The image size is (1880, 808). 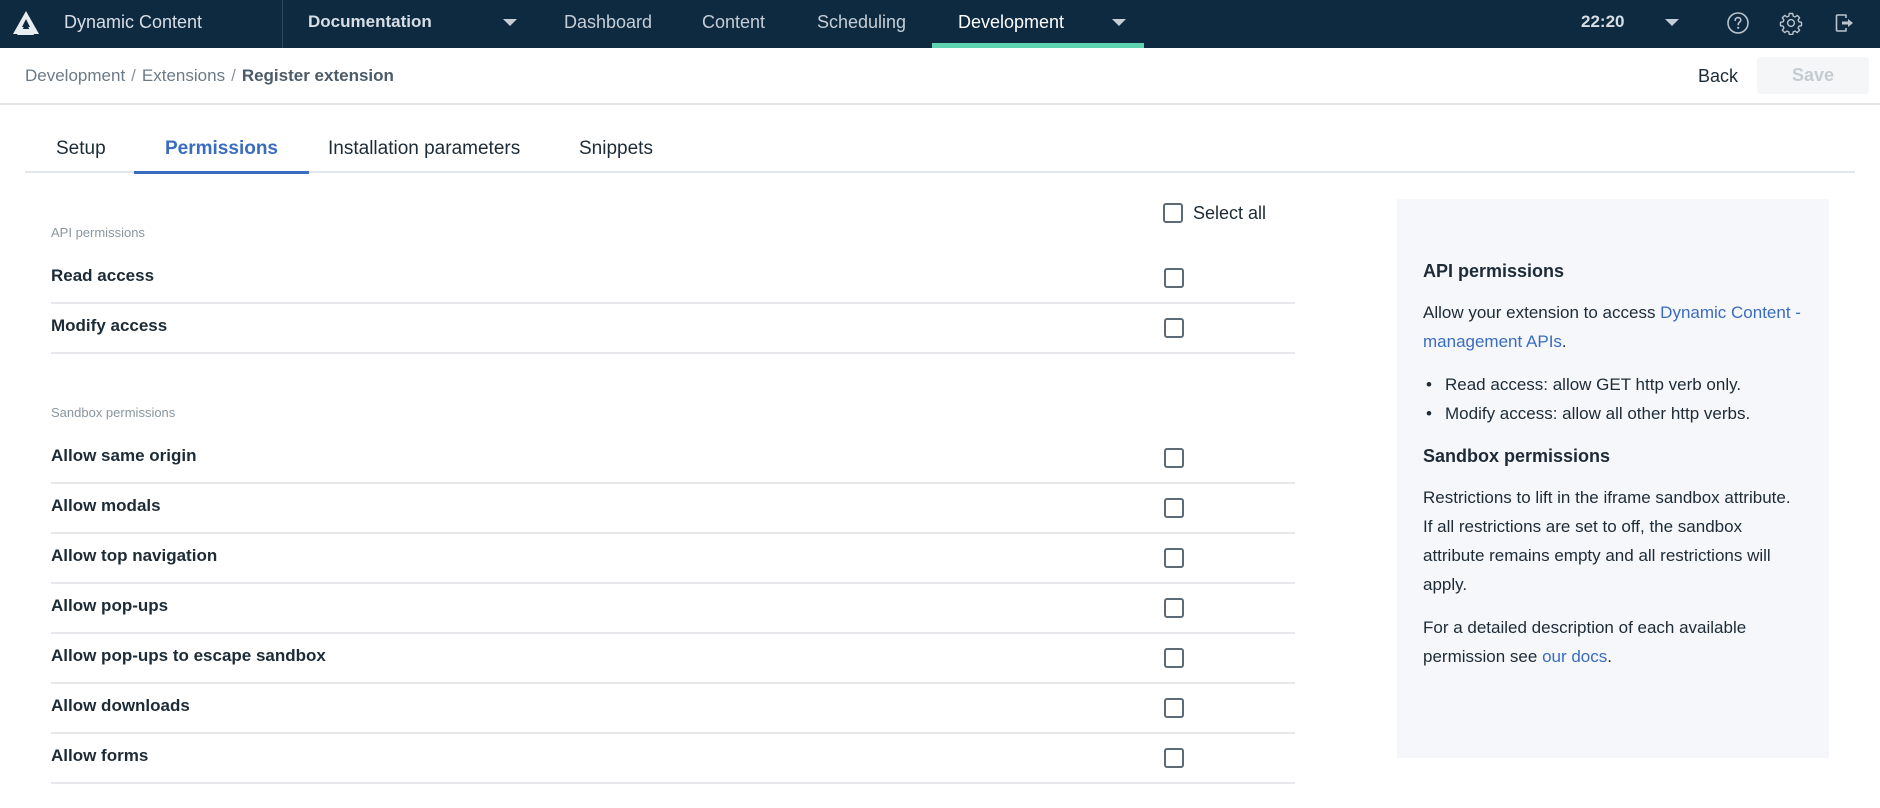 What do you see at coordinates (134, 555) in the screenshot?
I see `permission-label: Allow top navigation` at bounding box center [134, 555].